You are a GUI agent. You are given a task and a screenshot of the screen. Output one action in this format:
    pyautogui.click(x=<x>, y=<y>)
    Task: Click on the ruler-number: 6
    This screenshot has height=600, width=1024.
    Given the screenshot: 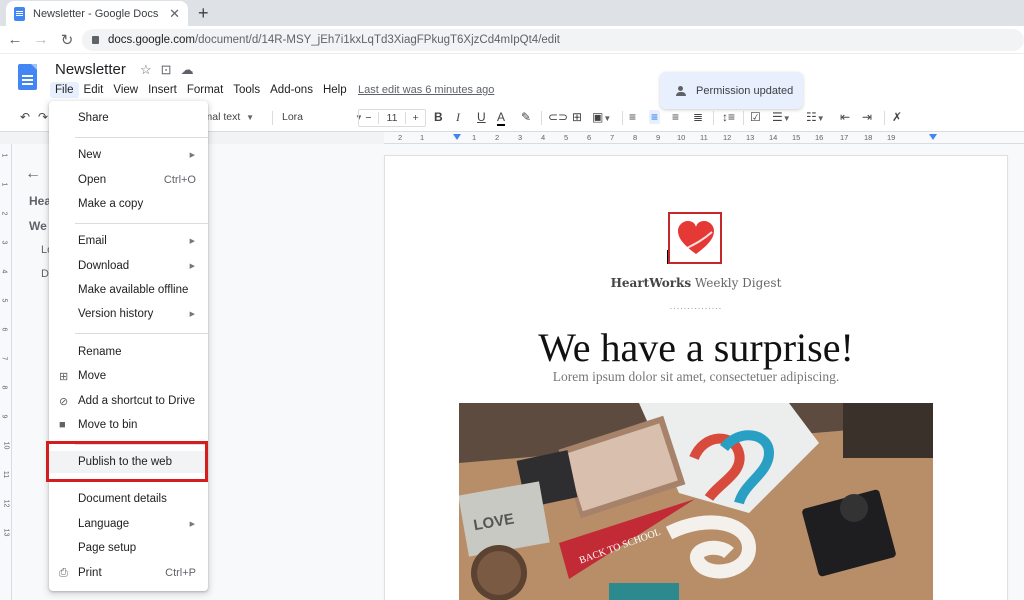 What is the action you would take?
    pyautogui.click(x=589, y=137)
    